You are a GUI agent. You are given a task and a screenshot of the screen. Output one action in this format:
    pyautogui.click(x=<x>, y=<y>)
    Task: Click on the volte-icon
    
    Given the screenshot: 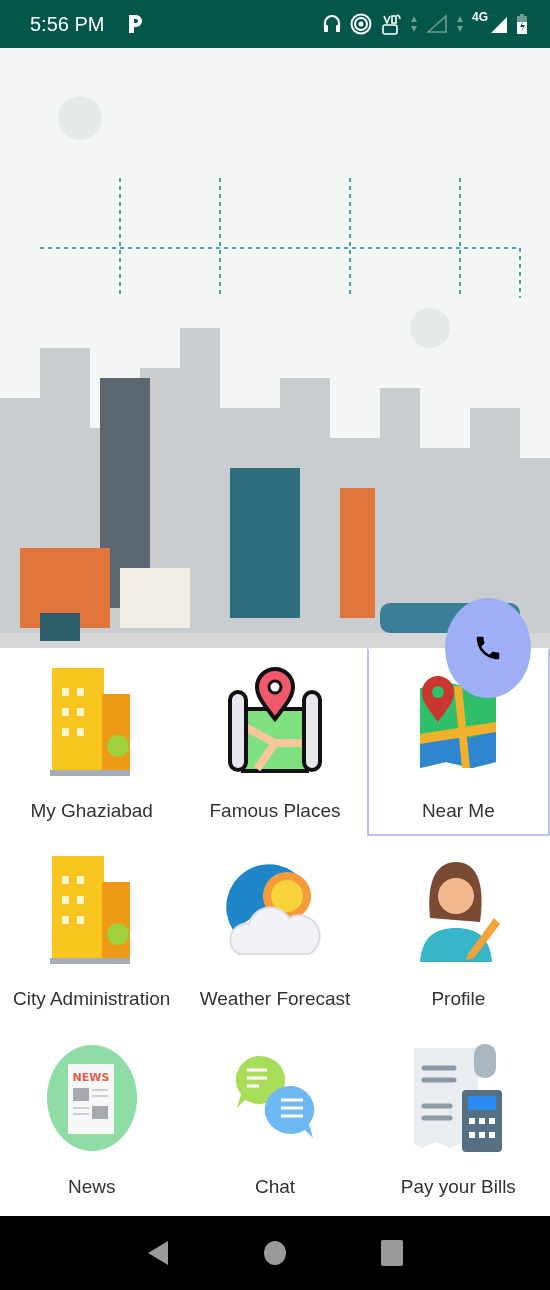 What is the action you would take?
    pyautogui.click(x=391, y=24)
    